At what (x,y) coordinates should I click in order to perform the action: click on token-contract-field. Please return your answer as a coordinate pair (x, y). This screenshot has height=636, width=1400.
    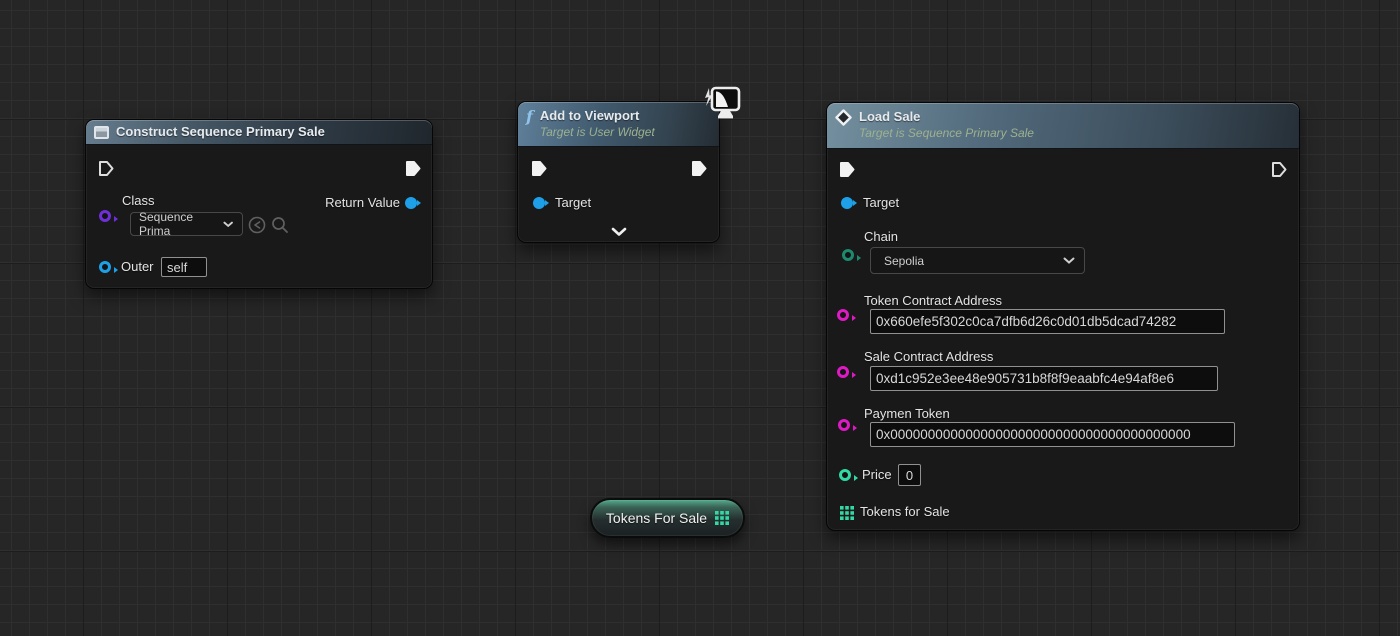
    Looking at the image, I should click on (1047, 321).